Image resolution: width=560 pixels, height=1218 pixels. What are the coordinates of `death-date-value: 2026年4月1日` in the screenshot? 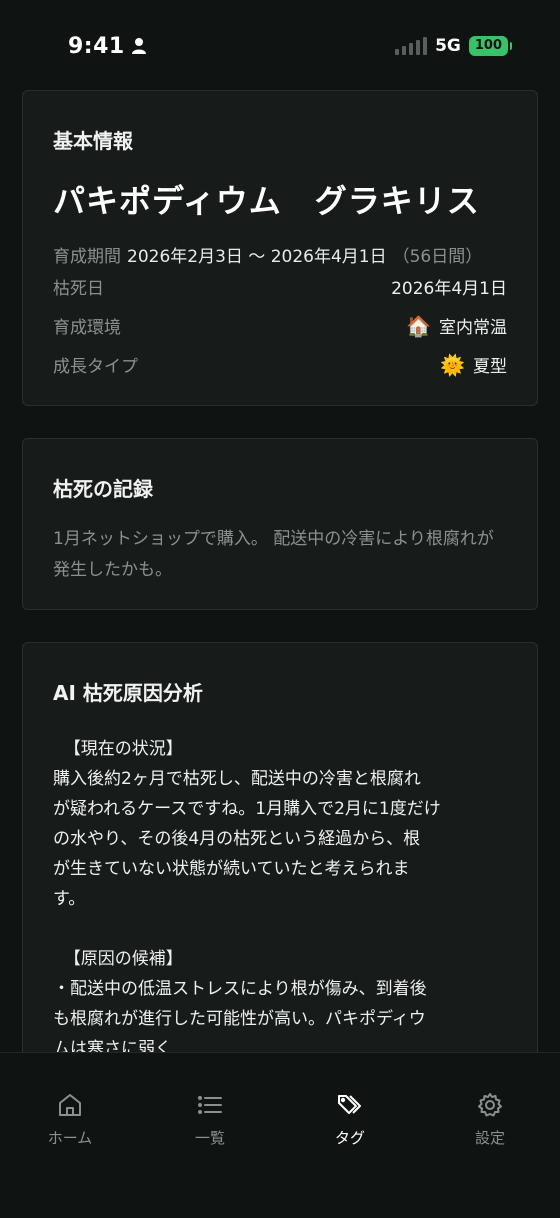 It's located at (449, 289).